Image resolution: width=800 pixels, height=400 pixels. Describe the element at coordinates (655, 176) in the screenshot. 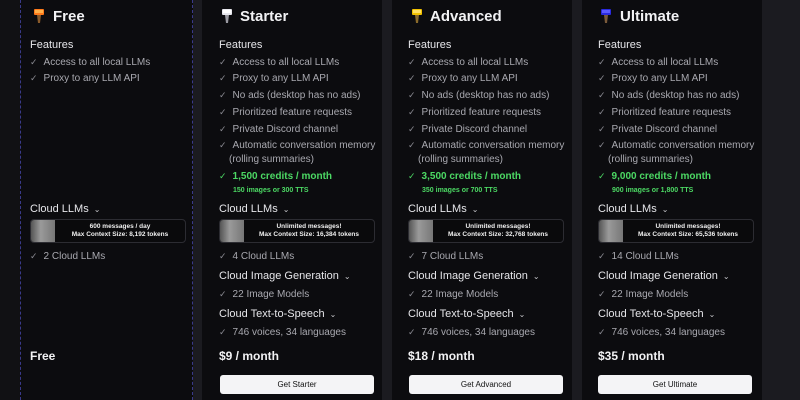

I see `credits-item: ✓ 9,000 credits / month` at that location.